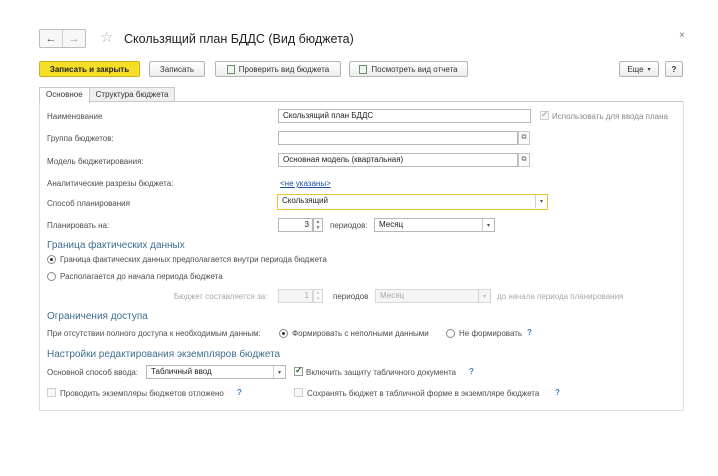  What do you see at coordinates (95, 161) in the screenshot?
I see `model-label: Модель бюджетирования:` at bounding box center [95, 161].